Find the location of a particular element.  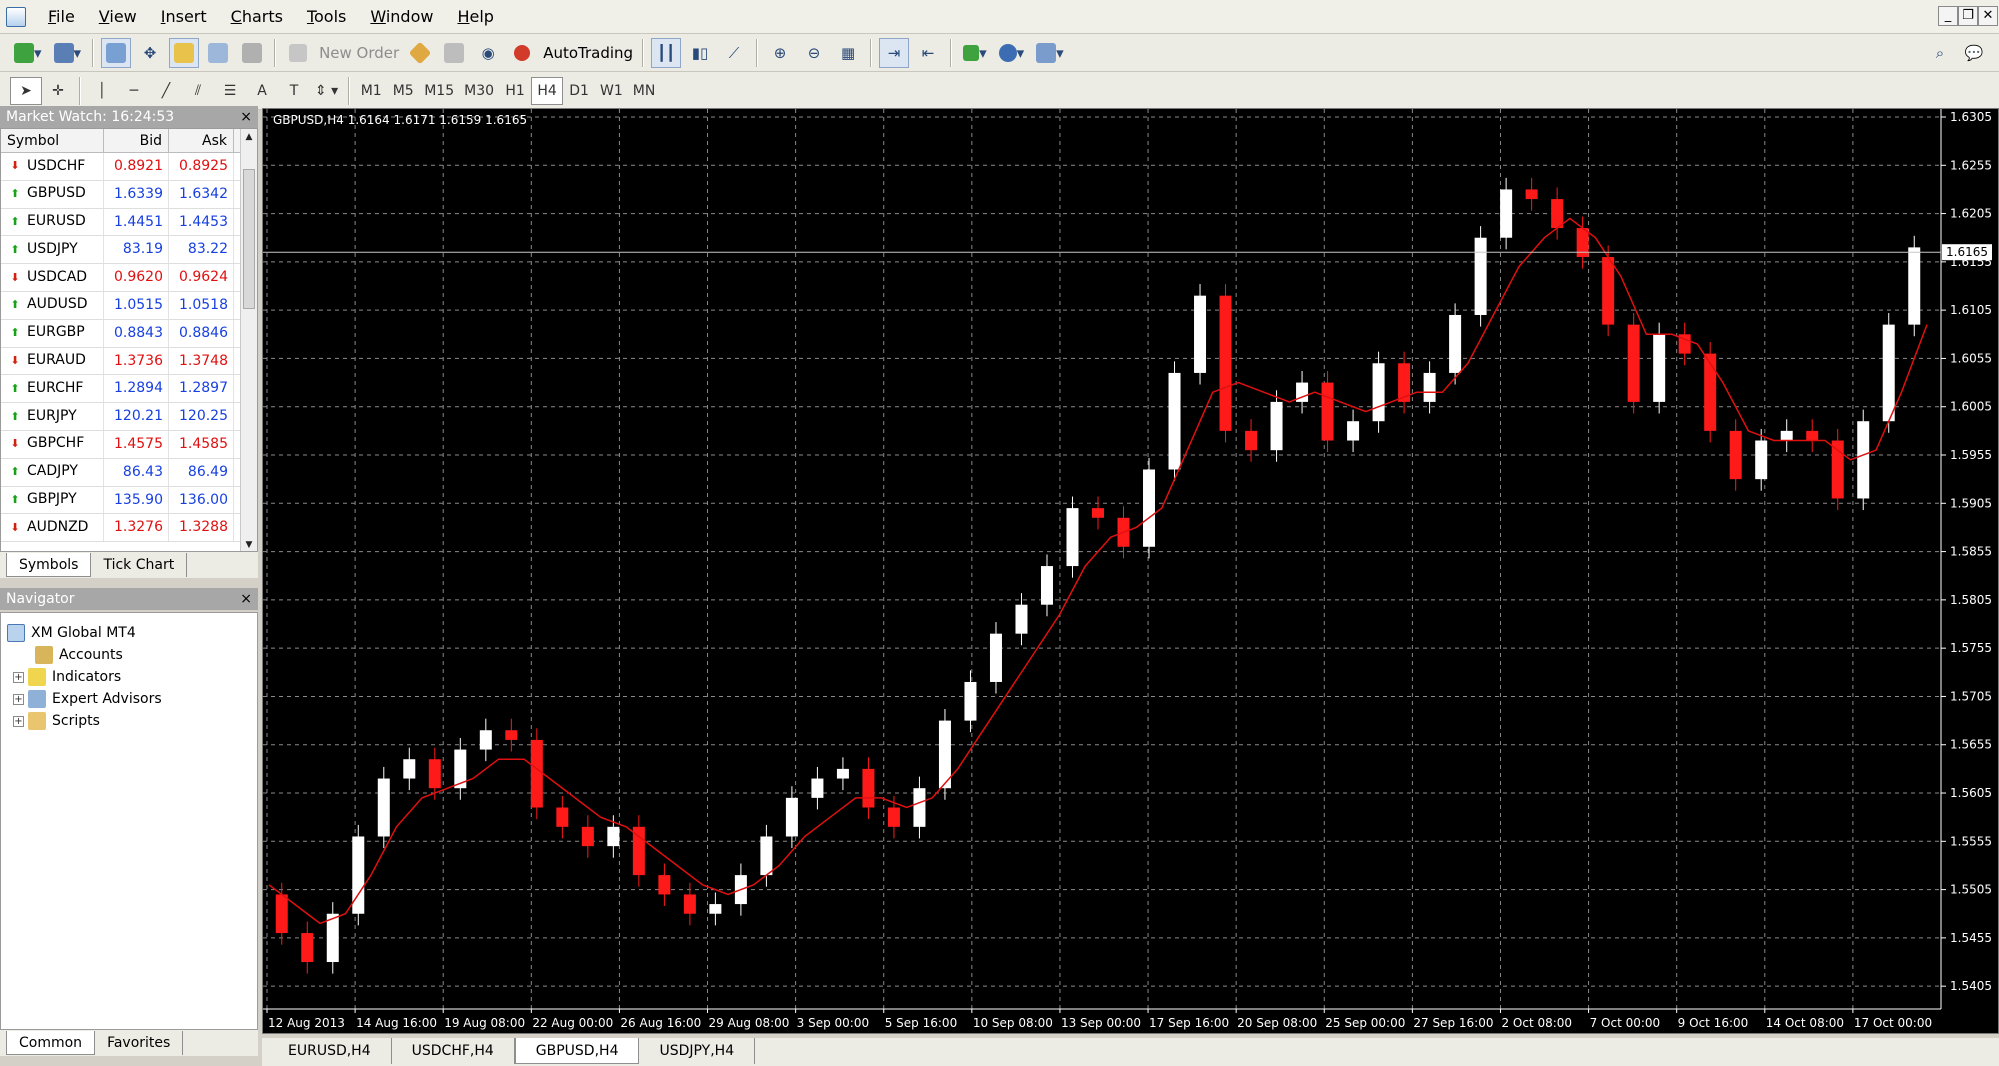

scroll-up-icon: ▲ is located at coordinates (249, 137).